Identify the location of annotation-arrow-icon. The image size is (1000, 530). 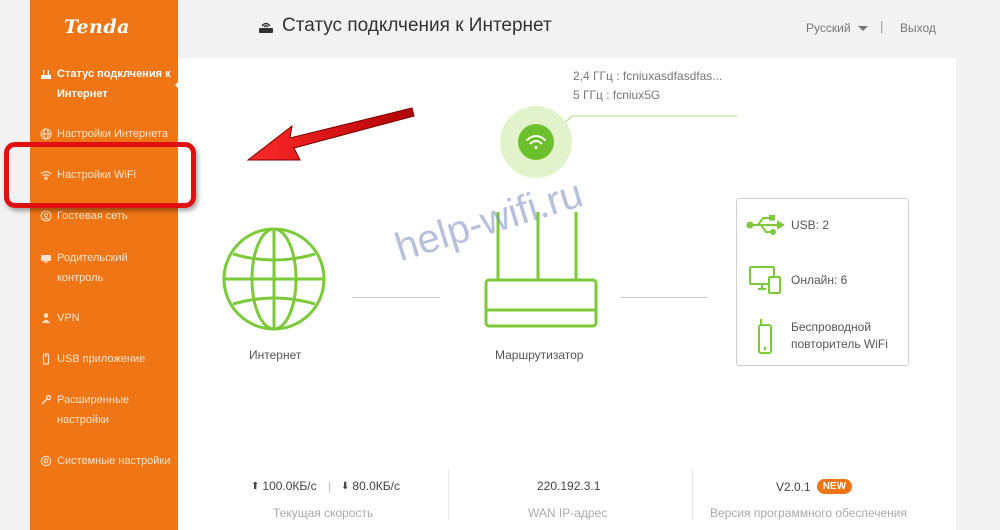
(330, 134).